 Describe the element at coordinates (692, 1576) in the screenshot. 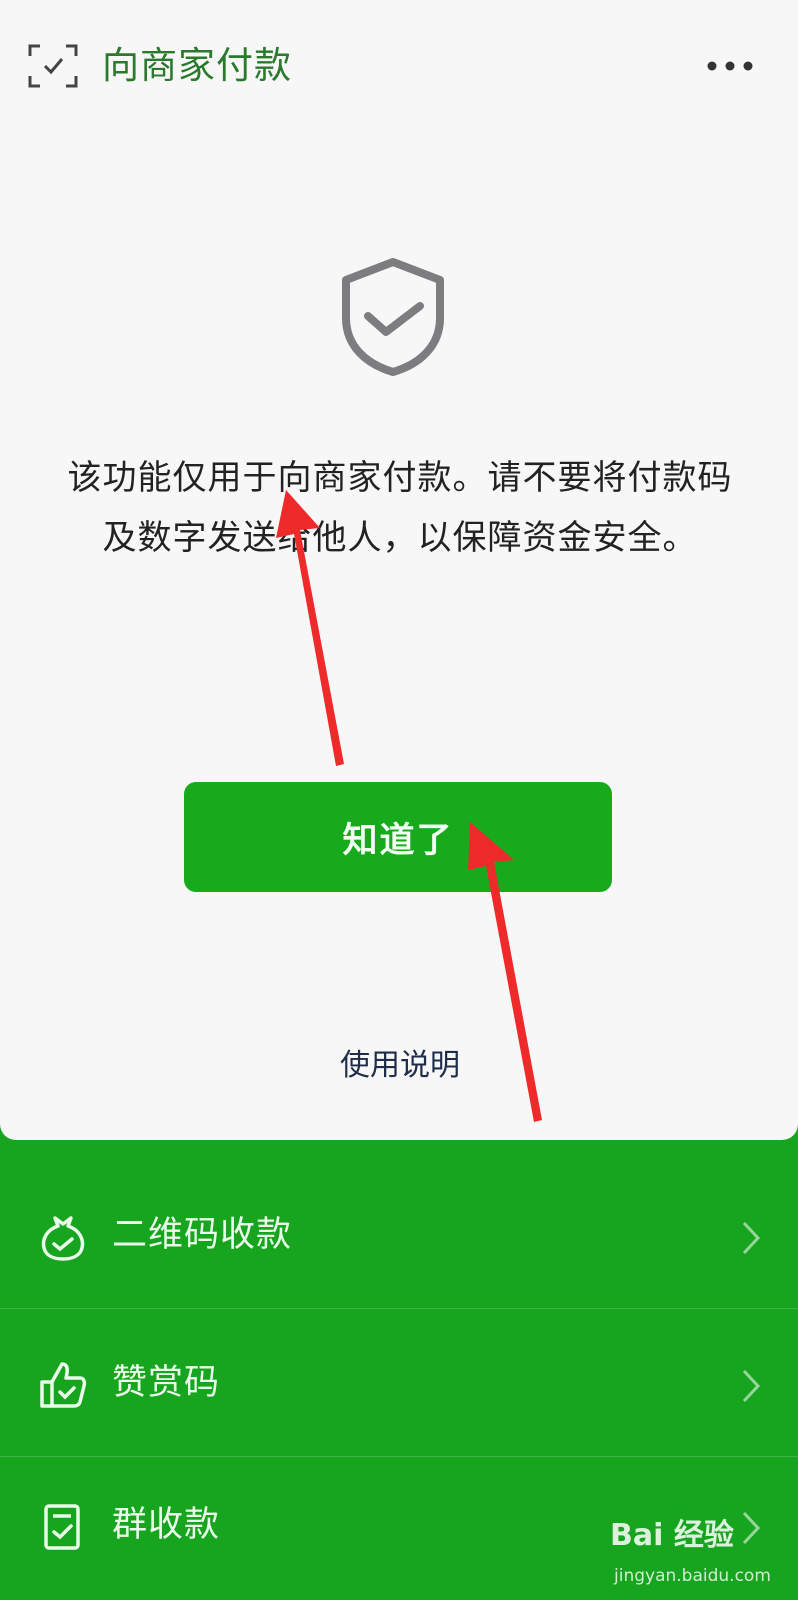

I see `watermark-url: jingyan.baidu.com` at that location.